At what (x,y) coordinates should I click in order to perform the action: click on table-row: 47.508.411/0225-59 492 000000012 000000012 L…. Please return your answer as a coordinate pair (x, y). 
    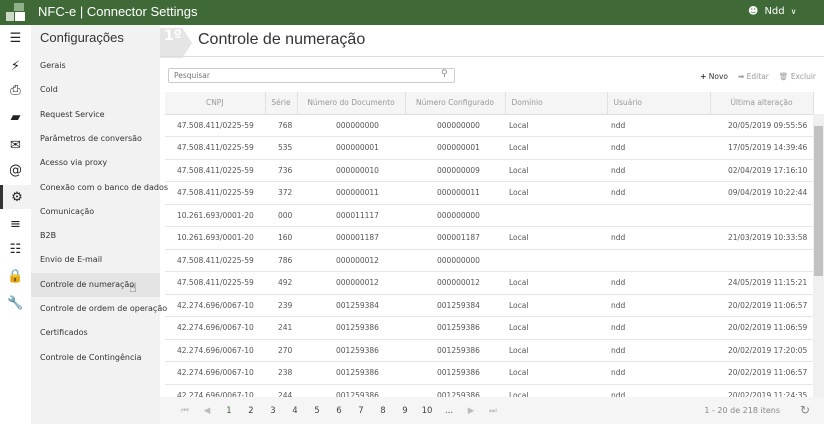
    Looking at the image, I should click on (489, 283).